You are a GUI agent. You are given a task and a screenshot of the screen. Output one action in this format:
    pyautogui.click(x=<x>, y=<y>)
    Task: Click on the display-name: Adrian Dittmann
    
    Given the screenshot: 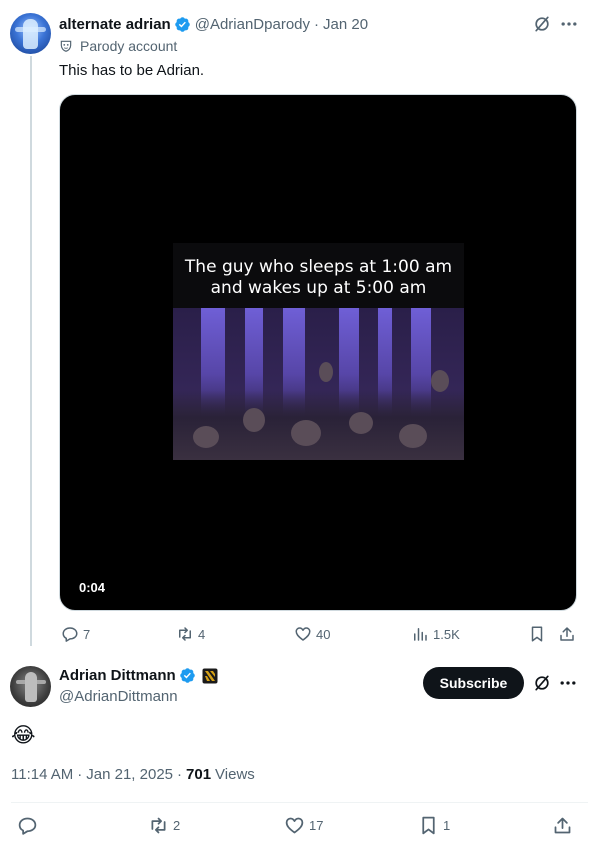 What is the action you would take?
    pyautogui.click(x=117, y=675)
    